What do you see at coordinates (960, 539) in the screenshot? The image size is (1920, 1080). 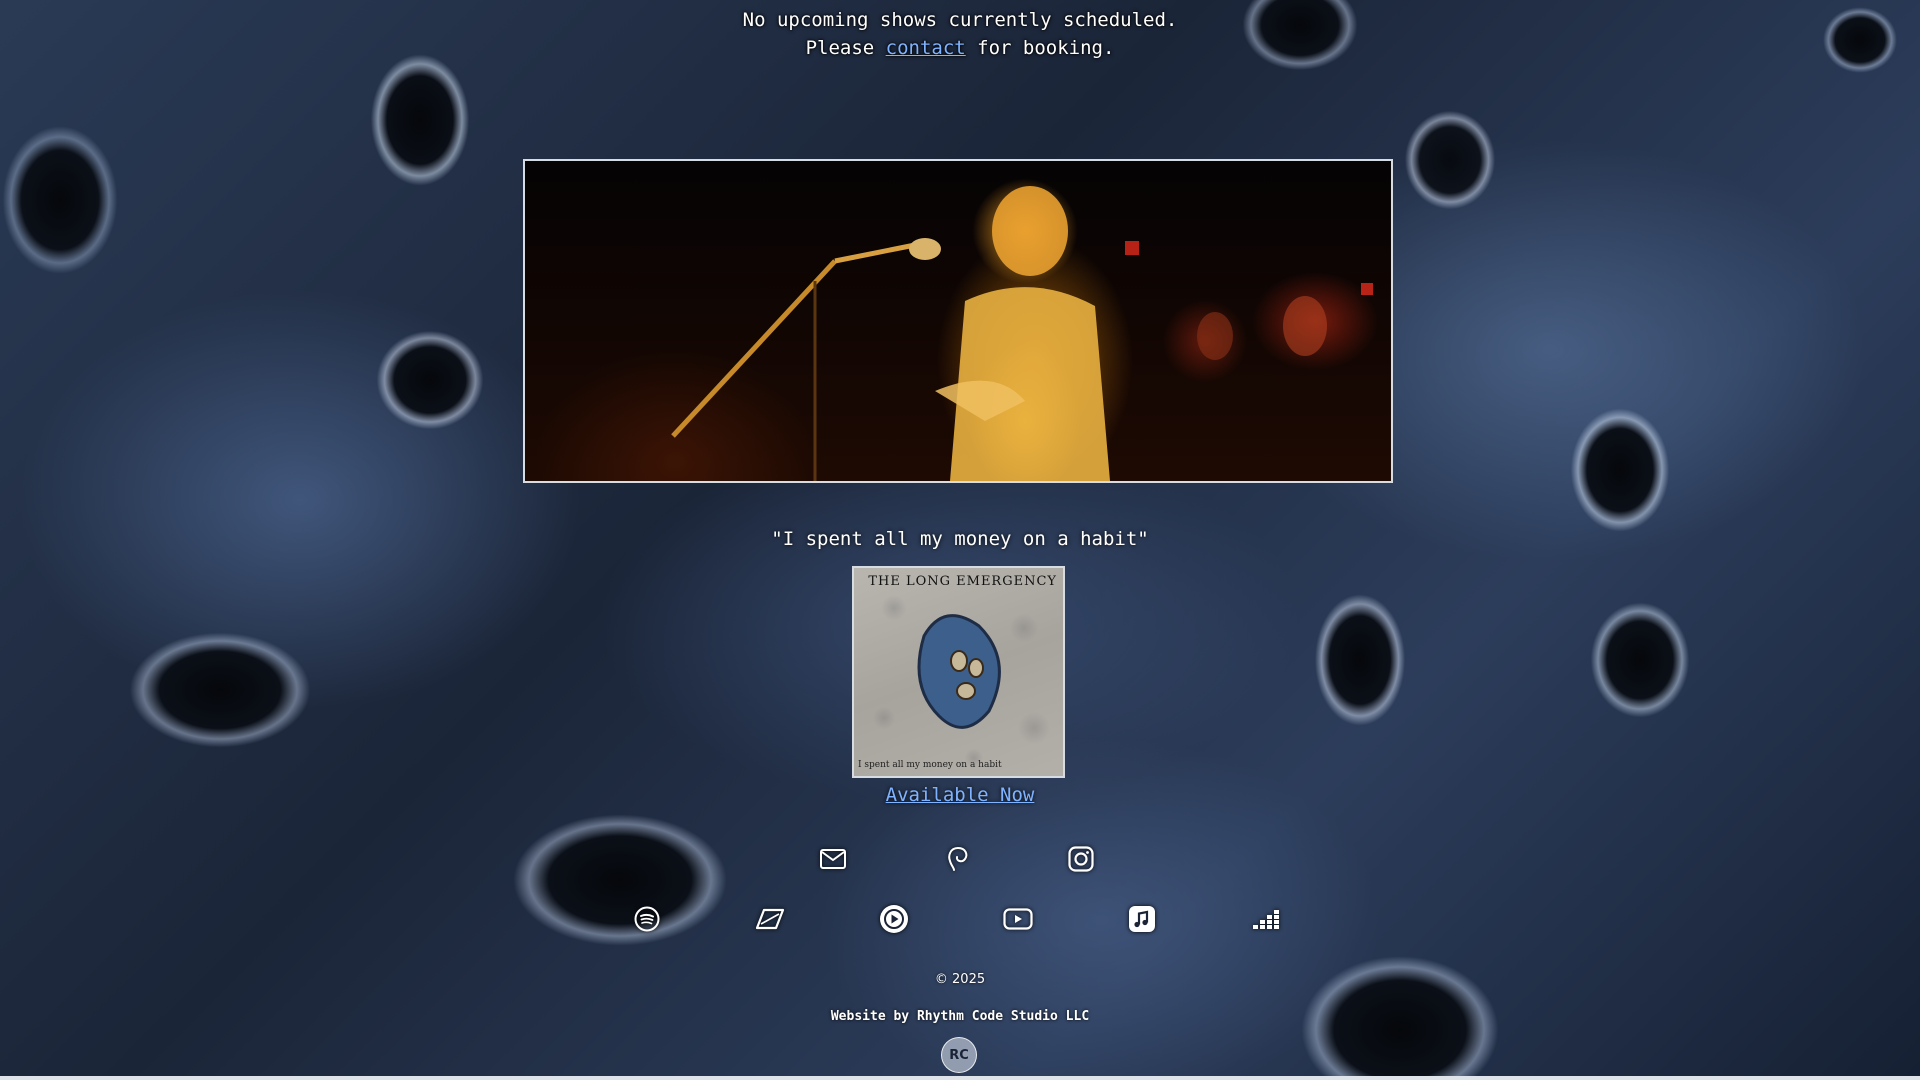 I see `release-title: "I spent all my money on a habit"` at bounding box center [960, 539].